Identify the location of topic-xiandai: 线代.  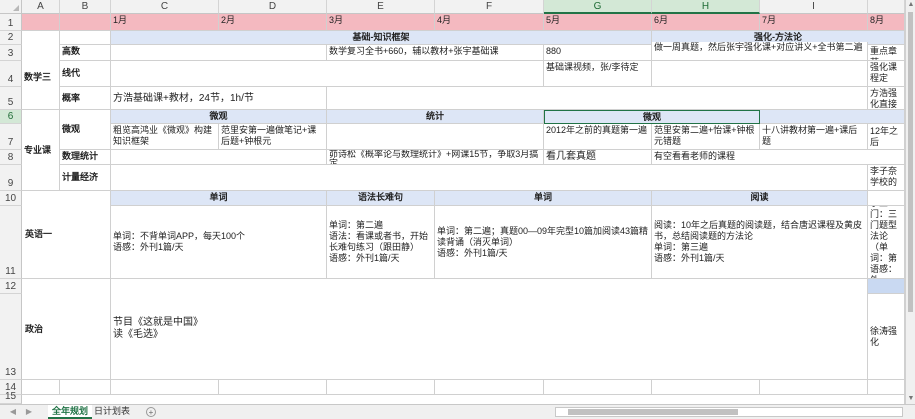
(85, 74).